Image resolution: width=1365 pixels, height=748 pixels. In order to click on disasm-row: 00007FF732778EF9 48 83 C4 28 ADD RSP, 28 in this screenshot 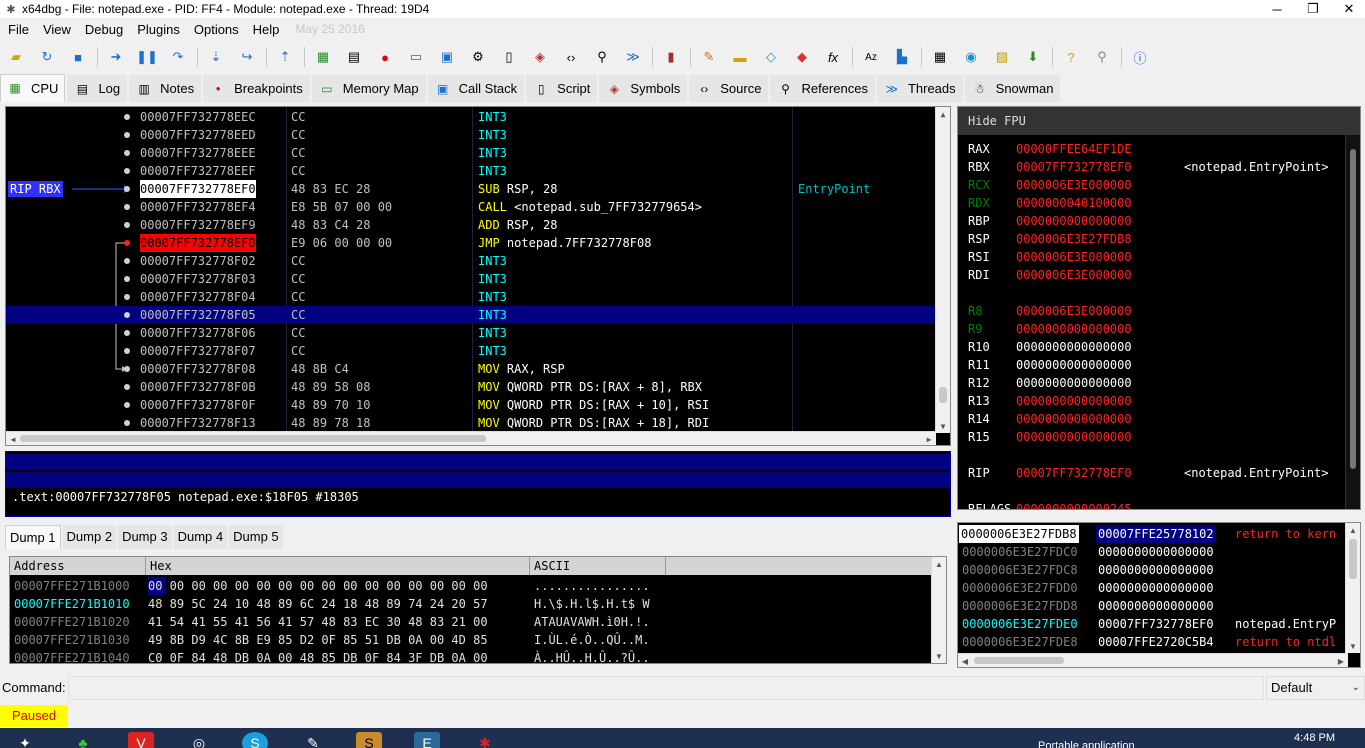, I will do `click(471, 225)`.